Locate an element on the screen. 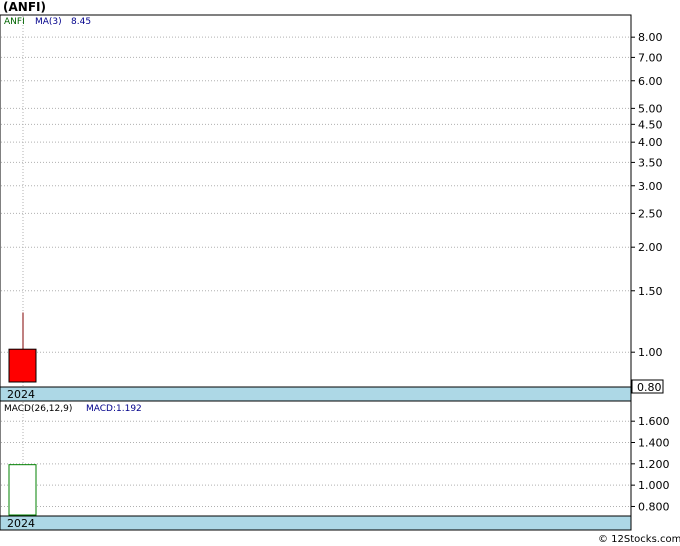 The width and height of the screenshot is (680, 546). macd-tick-label: 1.000 is located at coordinates (654, 485).